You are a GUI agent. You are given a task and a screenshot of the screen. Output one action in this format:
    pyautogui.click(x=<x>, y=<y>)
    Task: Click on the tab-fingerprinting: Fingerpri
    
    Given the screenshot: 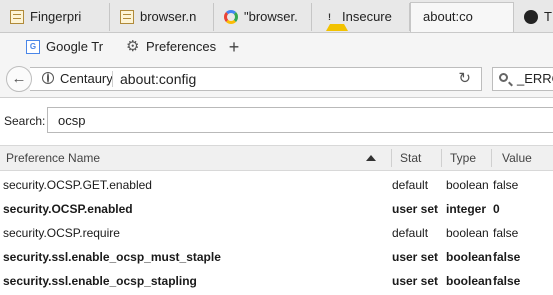 What is the action you would take?
    pyautogui.click(x=55, y=17)
    